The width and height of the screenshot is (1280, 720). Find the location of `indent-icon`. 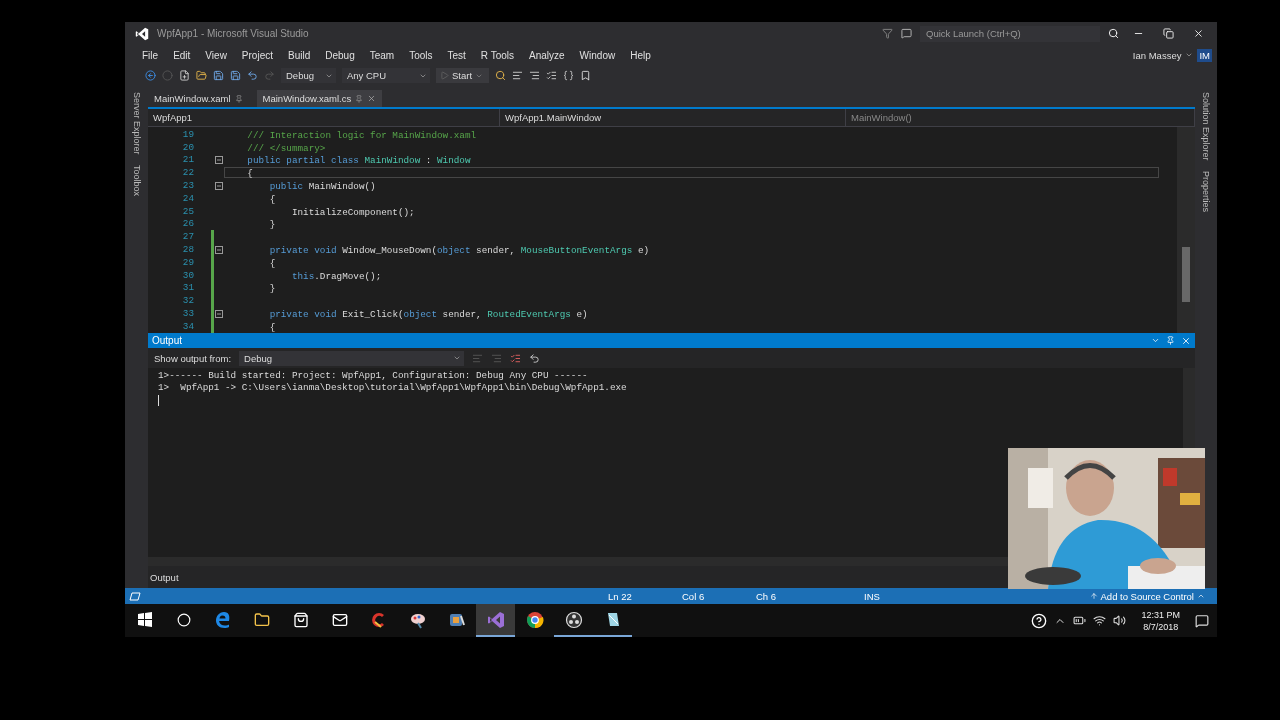

indent-icon is located at coordinates (535, 75).